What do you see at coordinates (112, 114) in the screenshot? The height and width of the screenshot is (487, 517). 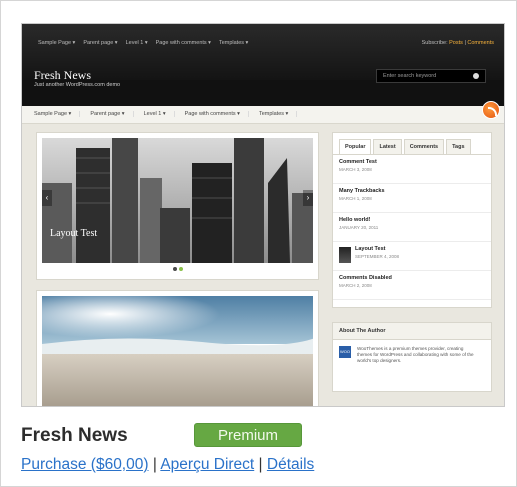 I see `preview-subnav-item: Parent page ▾` at bounding box center [112, 114].